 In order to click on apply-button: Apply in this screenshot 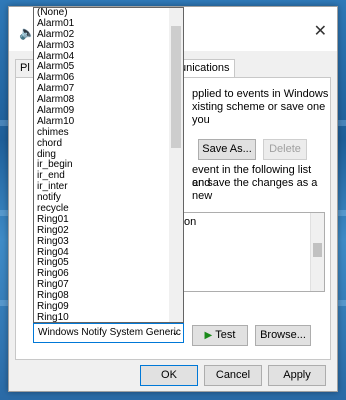, I will do `click(297, 375)`.